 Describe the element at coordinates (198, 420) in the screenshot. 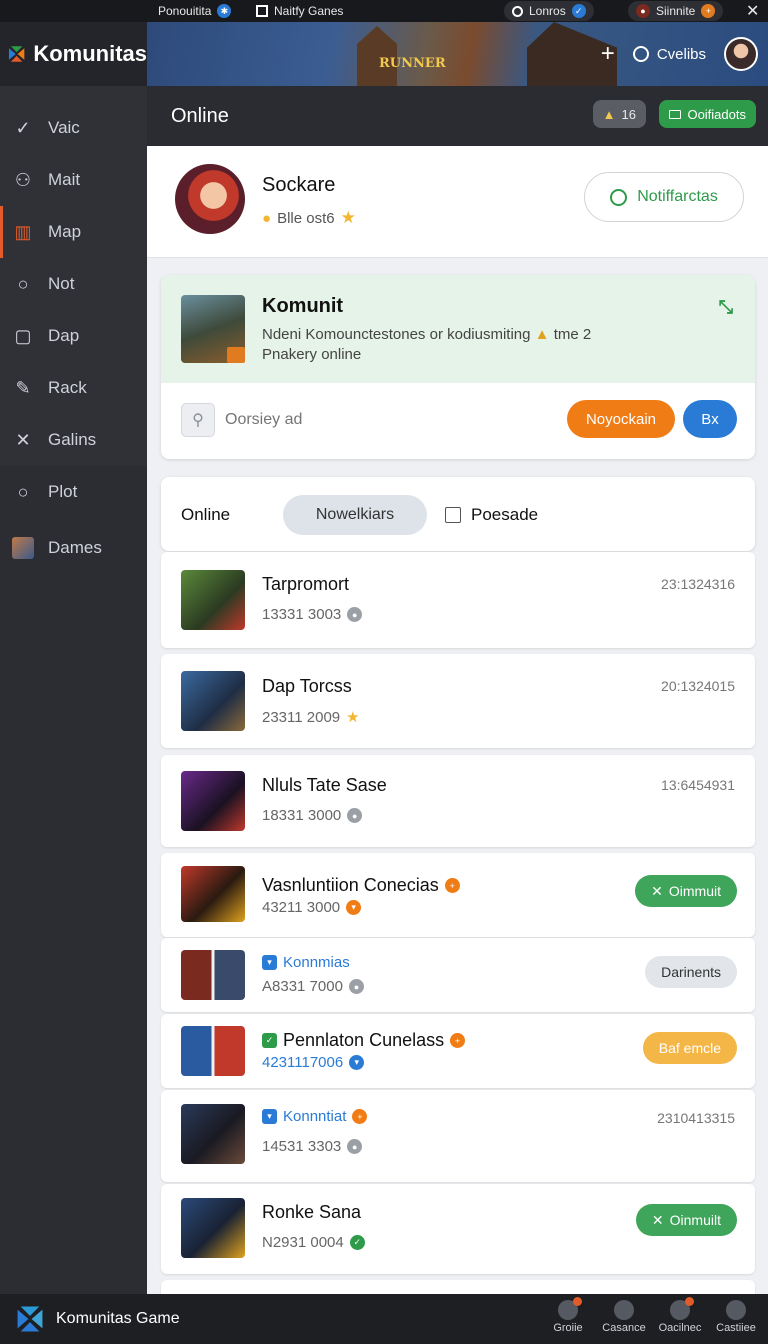

I see `search-icon: ⚲` at that location.